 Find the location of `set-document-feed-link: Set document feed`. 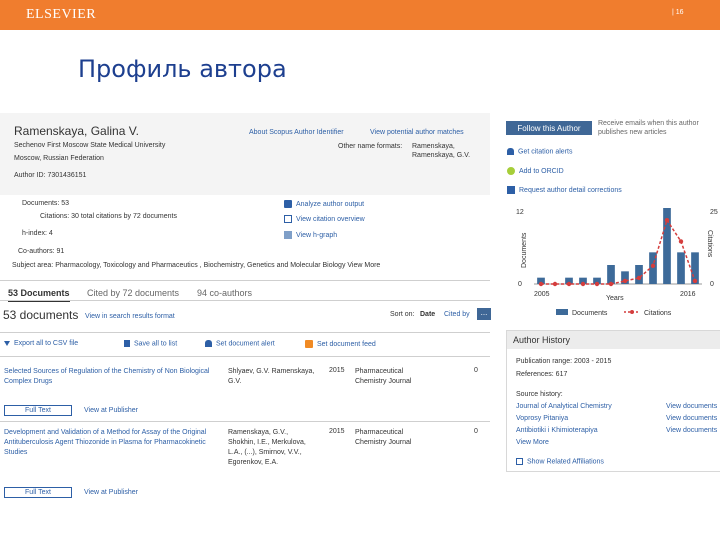

set-document-feed-link: Set document feed is located at coordinates (340, 344).